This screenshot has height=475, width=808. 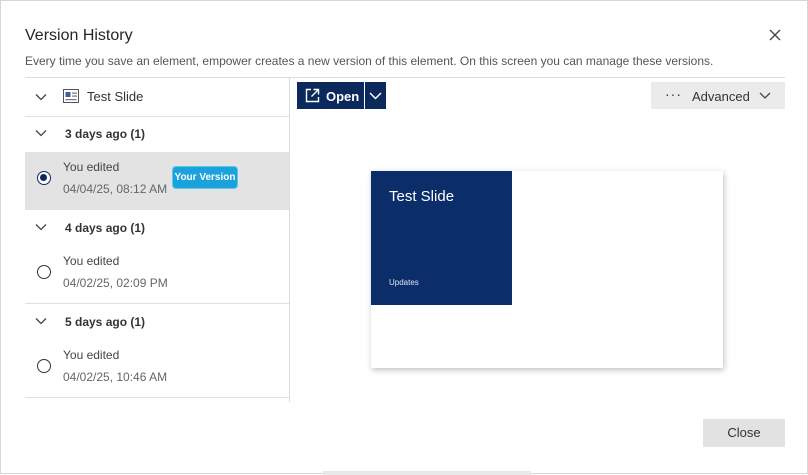 What do you see at coordinates (404, 282) in the screenshot?
I see `slide-subtitle: Updates` at bounding box center [404, 282].